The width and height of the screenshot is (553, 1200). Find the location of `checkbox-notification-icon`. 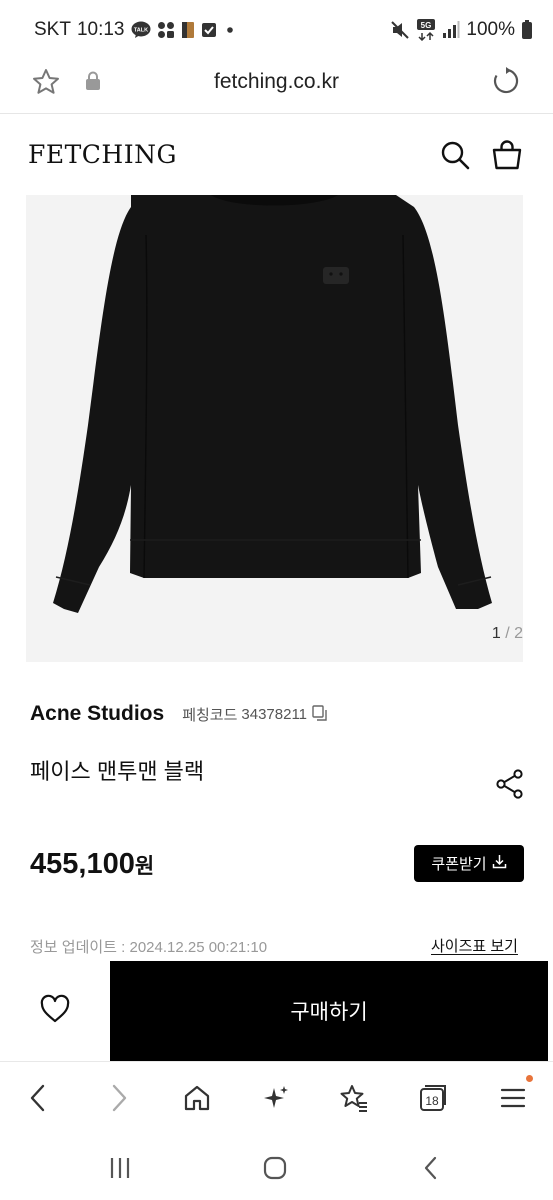

checkbox-notification-icon is located at coordinates (209, 30).